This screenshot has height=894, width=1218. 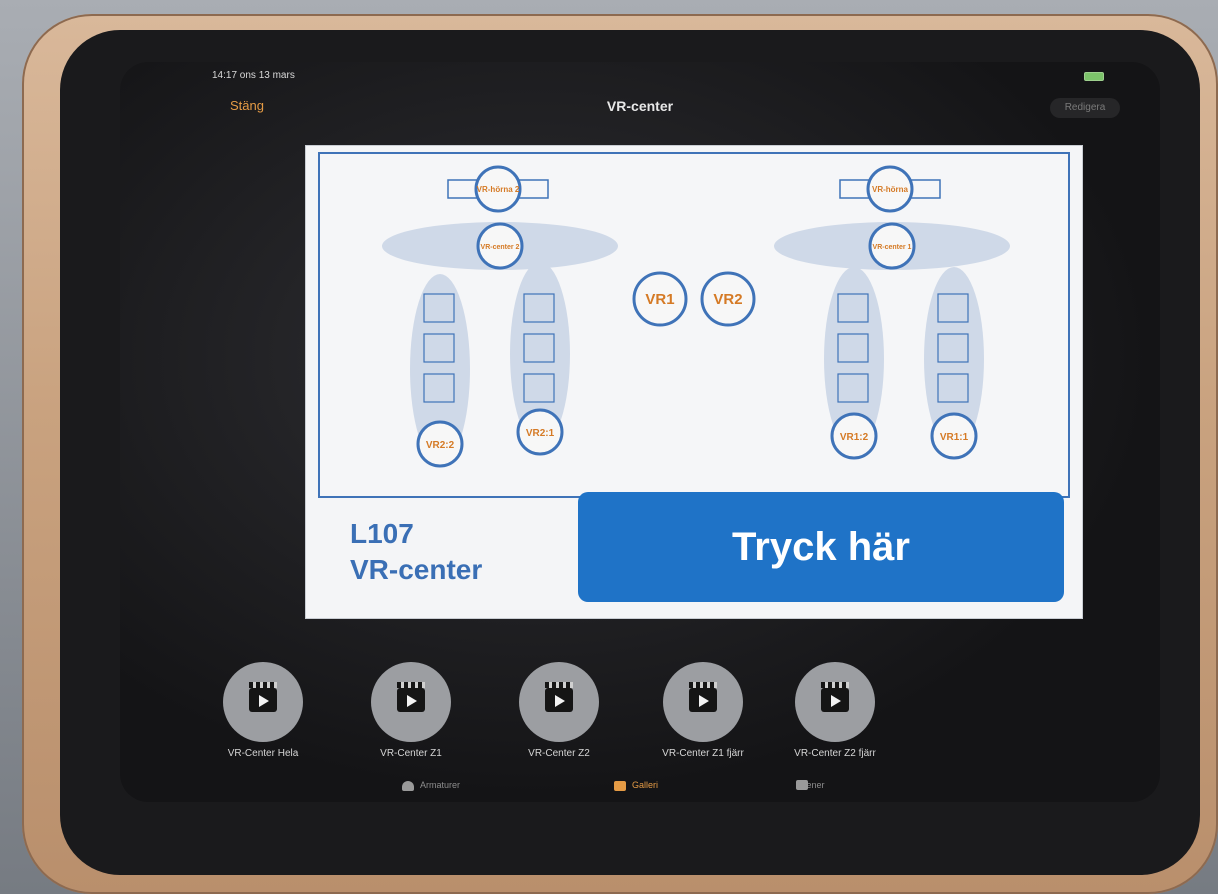 I want to click on left-top-station: VR-hörna 2, so click(x=498, y=189).